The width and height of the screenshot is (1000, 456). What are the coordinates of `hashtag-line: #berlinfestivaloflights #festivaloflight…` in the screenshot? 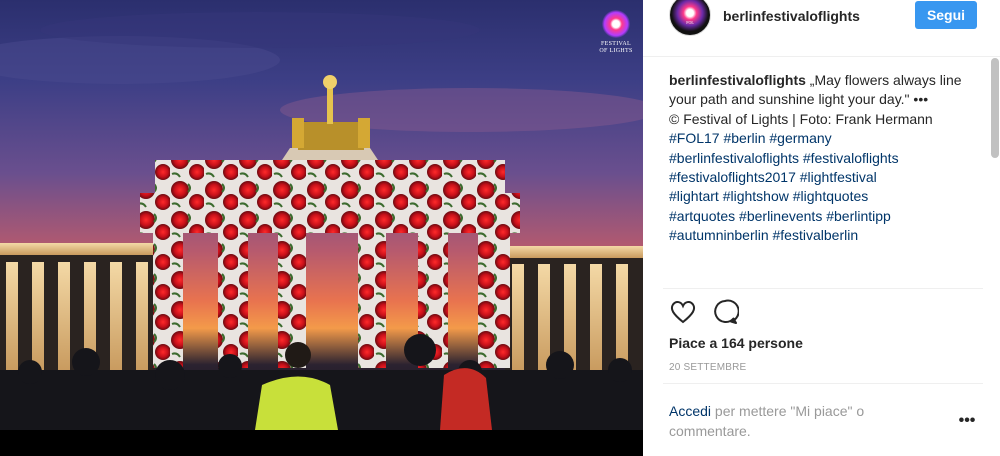 It's located at (784, 158).